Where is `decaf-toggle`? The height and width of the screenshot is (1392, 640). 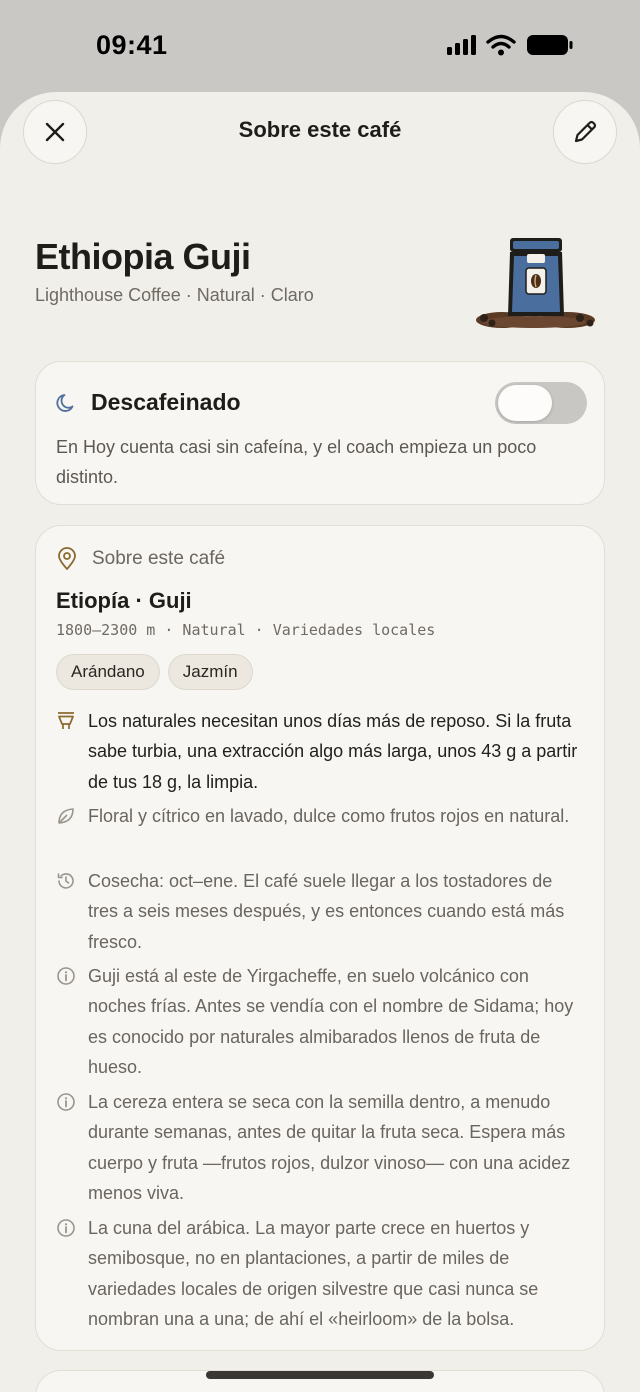 decaf-toggle is located at coordinates (541, 403).